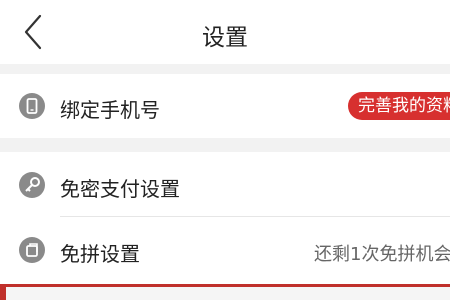 This screenshot has height=300, width=450. Describe the element at coordinates (3, 293) in the screenshot. I see `highlight-edge` at that location.